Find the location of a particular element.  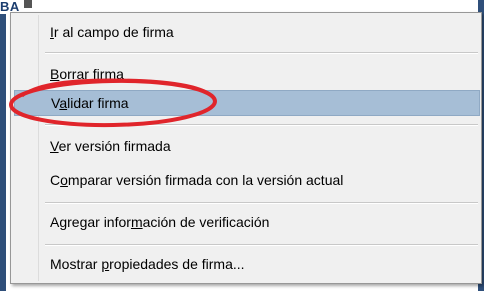

menu-item-add-verification-info: Agregar información de verificación is located at coordinates (247, 222).